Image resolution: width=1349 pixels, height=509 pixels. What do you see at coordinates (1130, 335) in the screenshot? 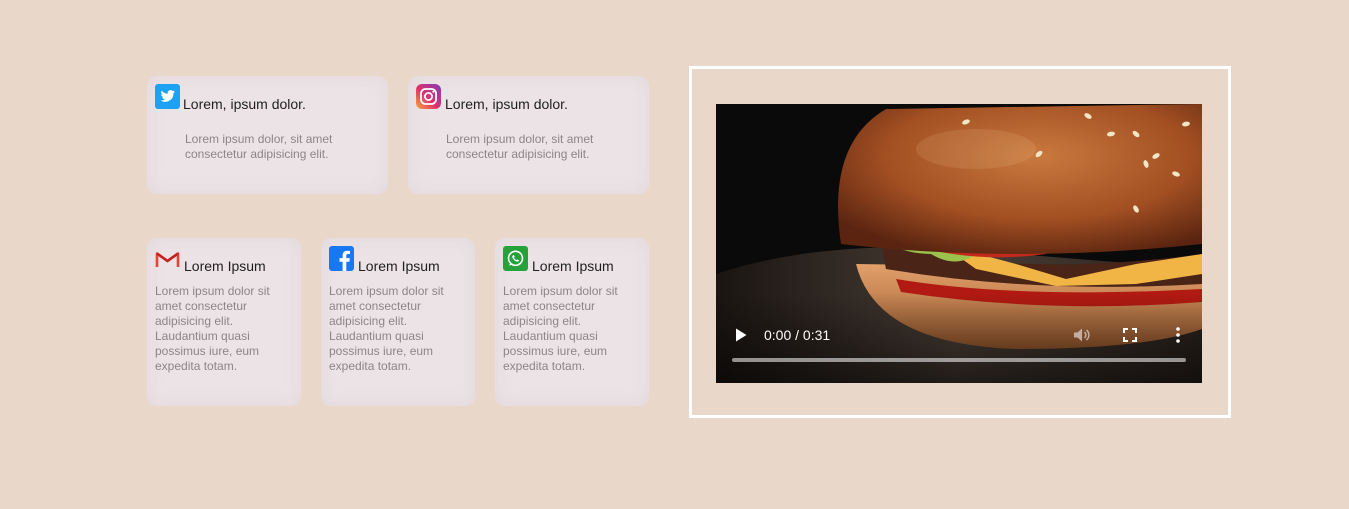
I see `fullscreen-icon` at bounding box center [1130, 335].